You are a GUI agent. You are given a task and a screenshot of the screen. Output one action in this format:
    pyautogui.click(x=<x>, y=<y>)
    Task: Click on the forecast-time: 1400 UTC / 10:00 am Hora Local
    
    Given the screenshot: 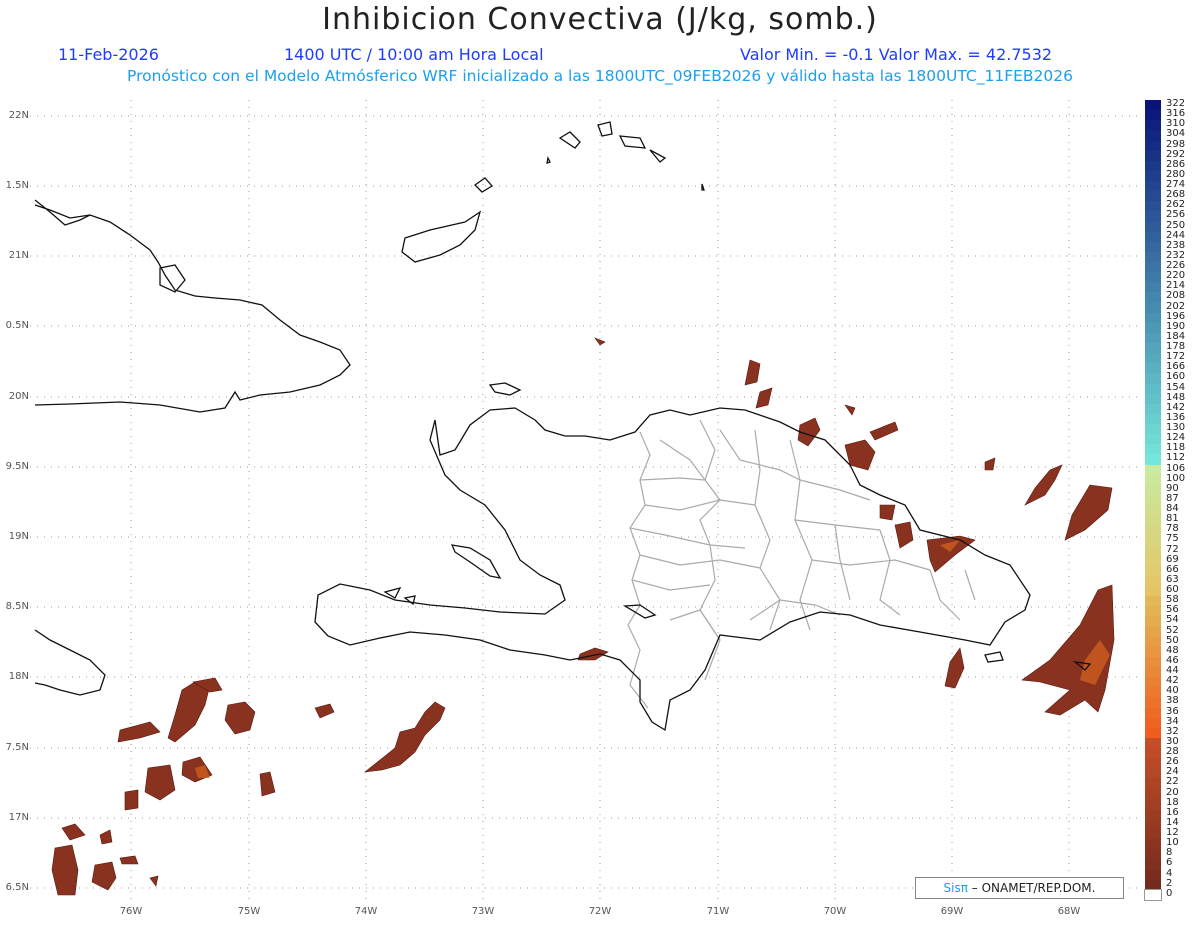 What is the action you would take?
    pyautogui.click(x=414, y=54)
    